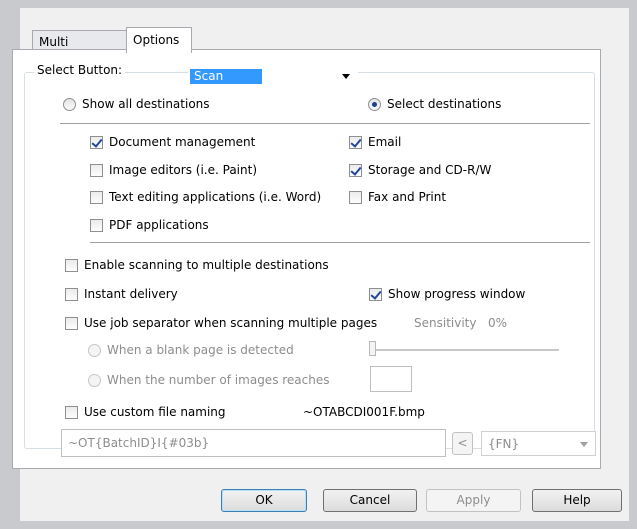 This screenshot has height=529, width=637. Describe the element at coordinates (325, 123) in the screenshot. I see `destinations-separator-top` at that location.